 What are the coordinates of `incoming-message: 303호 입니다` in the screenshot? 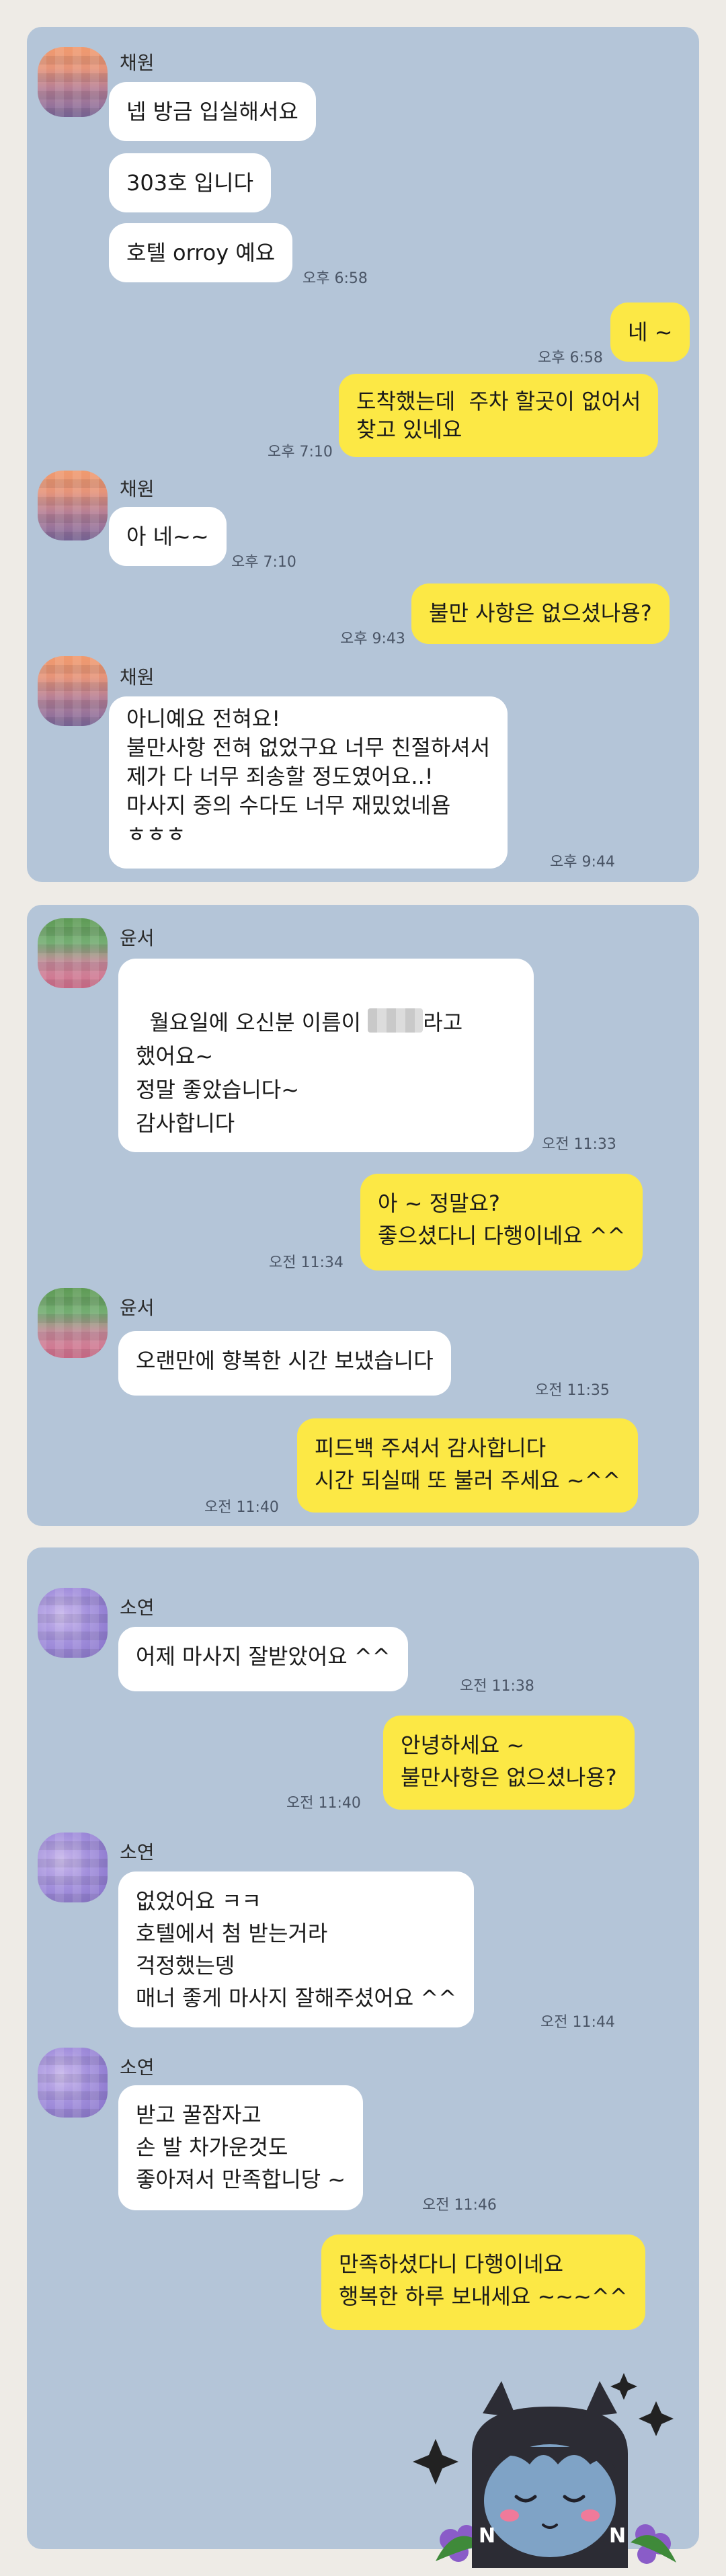 It's located at (190, 182).